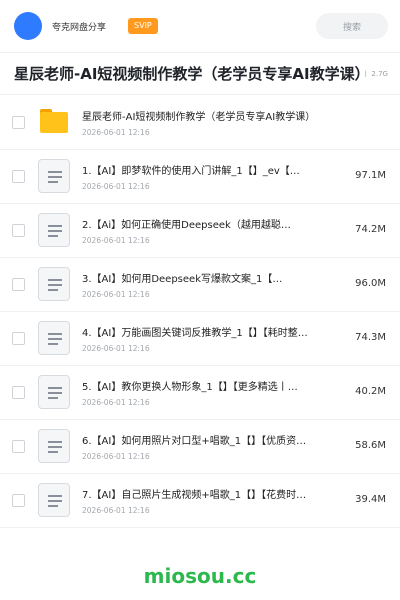 The width and height of the screenshot is (400, 600). I want to click on file-size: 74.2M, so click(370, 229).